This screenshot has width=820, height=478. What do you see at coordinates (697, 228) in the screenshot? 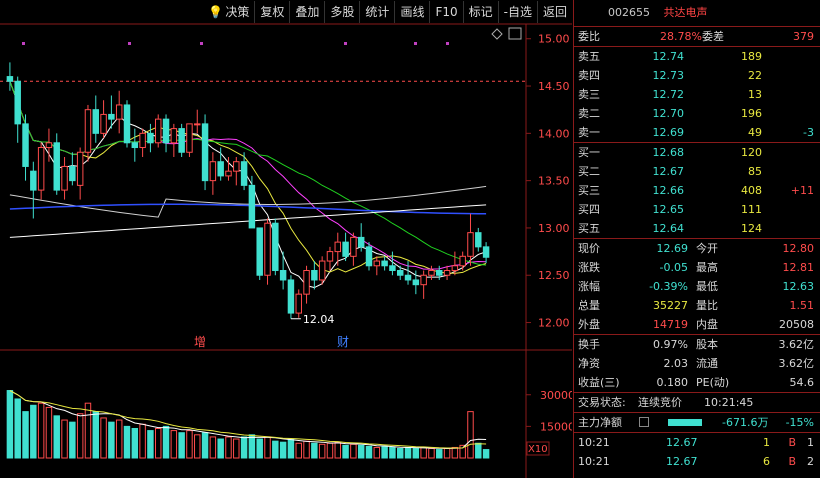
I see `order-row: 买五 12.64 124` at bounding box center [697, 228].